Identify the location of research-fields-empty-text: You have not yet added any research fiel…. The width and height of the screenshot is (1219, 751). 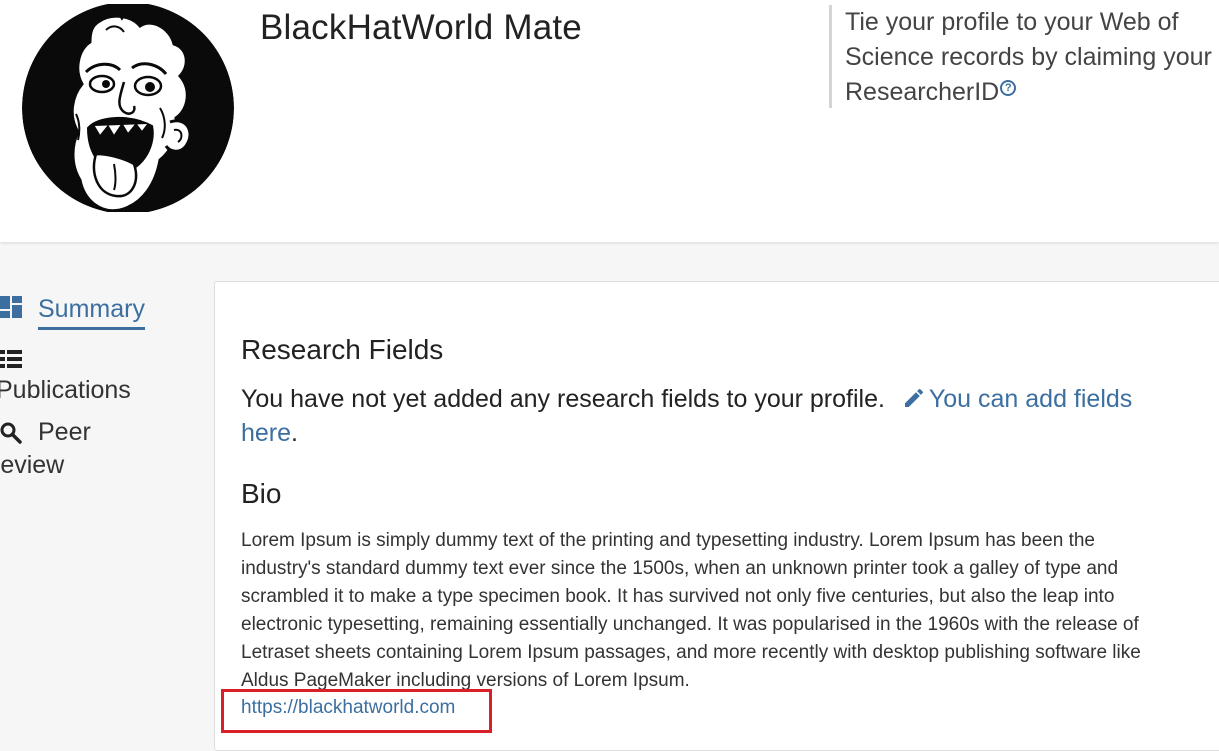
(563, 399).